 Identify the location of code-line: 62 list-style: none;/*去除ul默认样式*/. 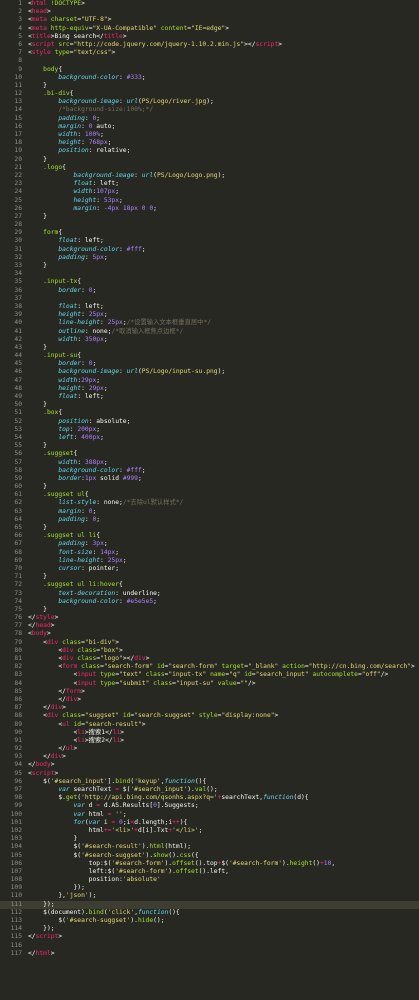
(209, 503).